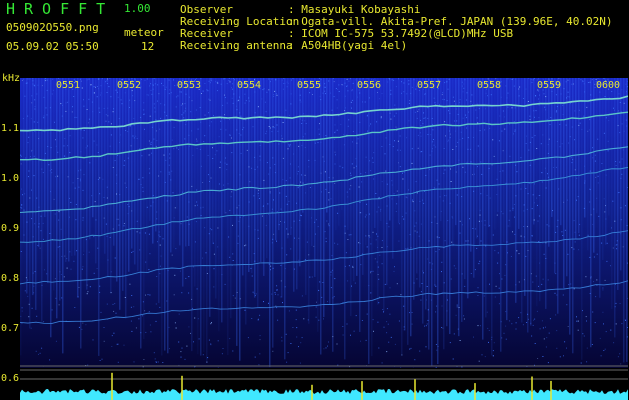 This screenshot has height=400, width=629. I want to click on info-key: Receiver, so click(206, 33).